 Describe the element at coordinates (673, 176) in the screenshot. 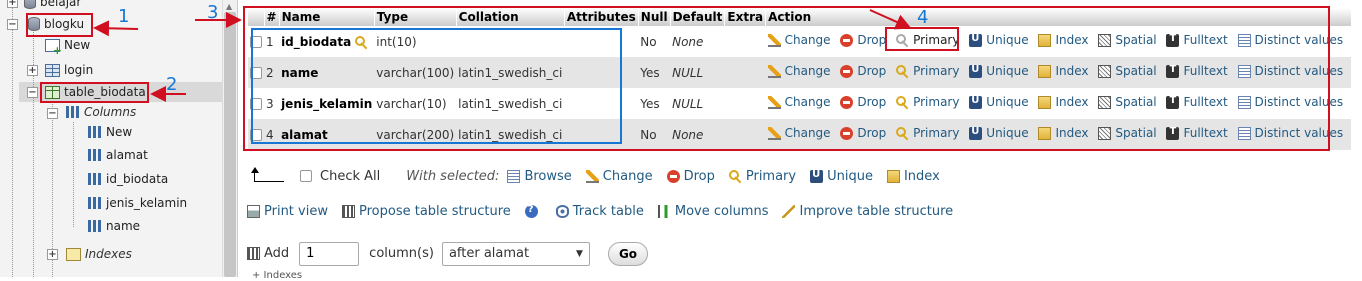

I see `drop-icon` at that location.